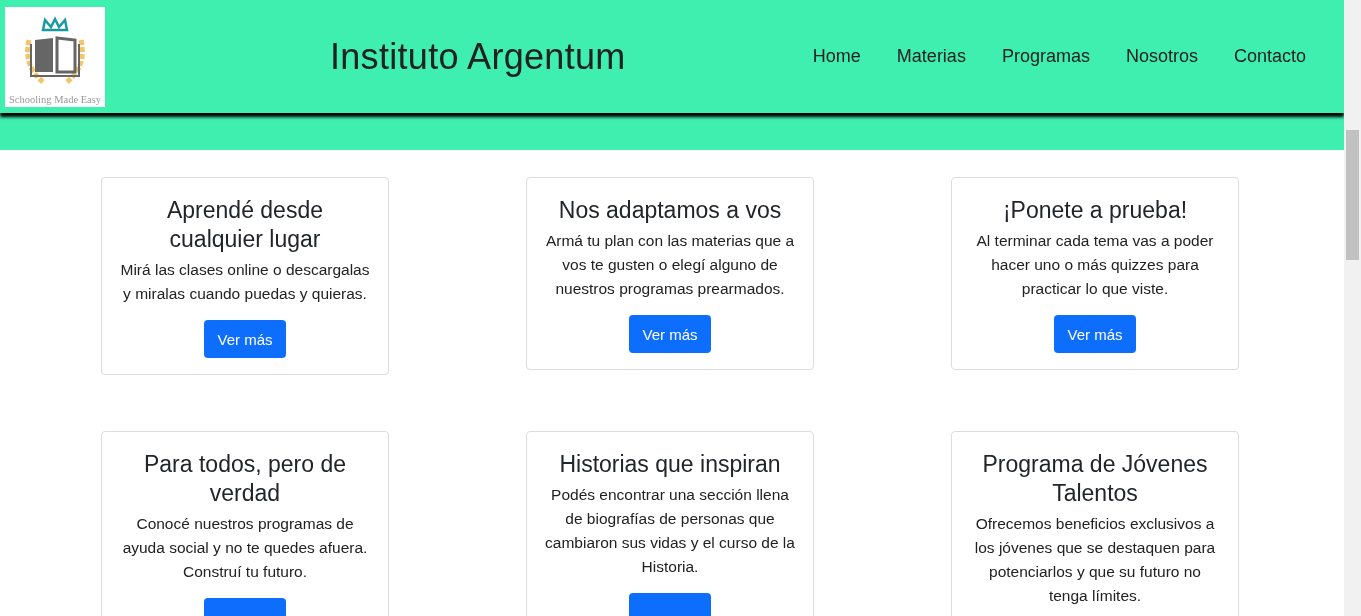 The image size is (1361, 616). What do you see at coordinates (1352, 308) in the screenshot?
I see `scrollbar` at bounding box center [1352, 308].